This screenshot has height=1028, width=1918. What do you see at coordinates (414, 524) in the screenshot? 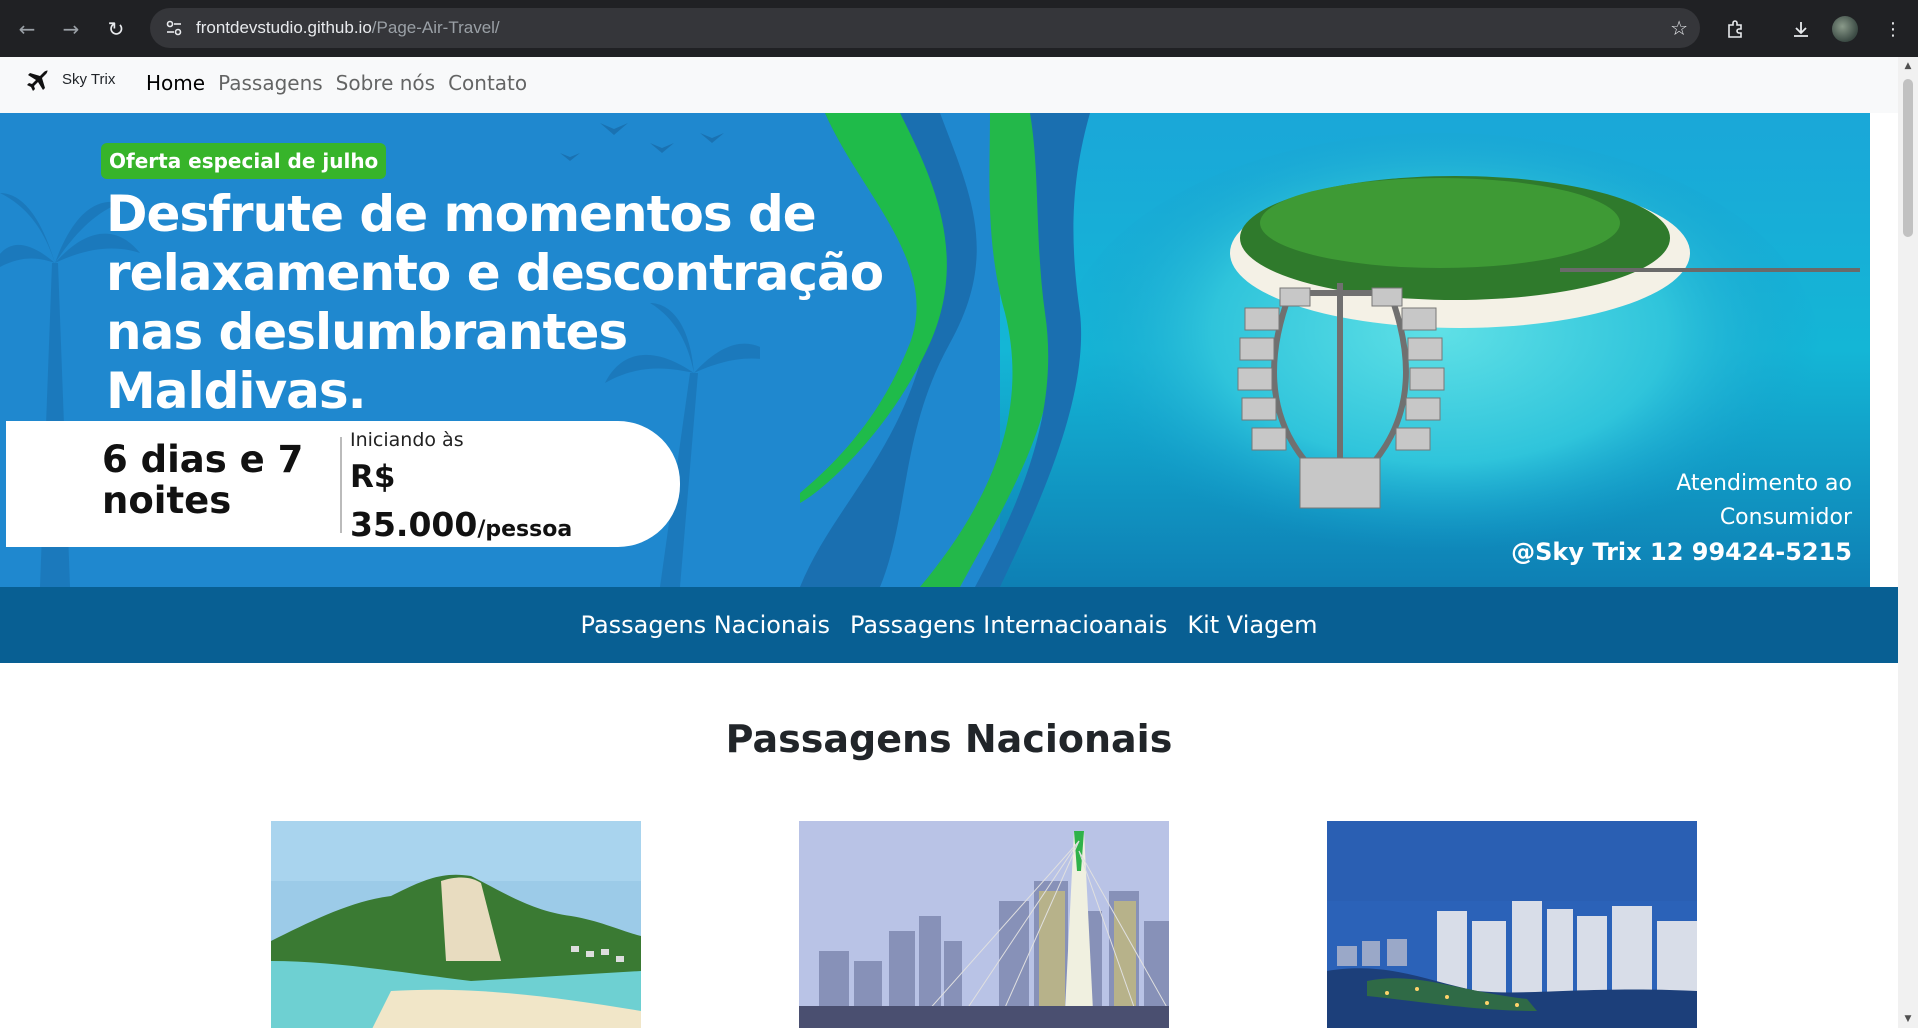
I see `price-value: 35.000` at bounding box center [414, 524].